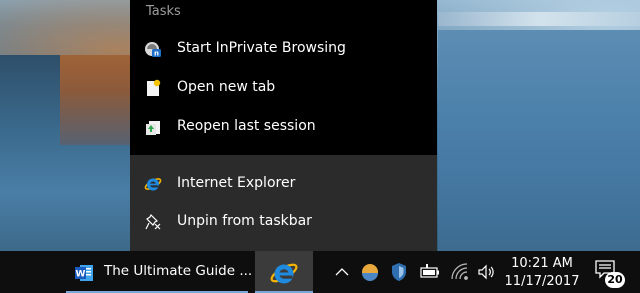 This screenshot has height=293, width=640. Describe the element at coordinates (370, 272) in the screenshot. I see `weather-icon` at that location.